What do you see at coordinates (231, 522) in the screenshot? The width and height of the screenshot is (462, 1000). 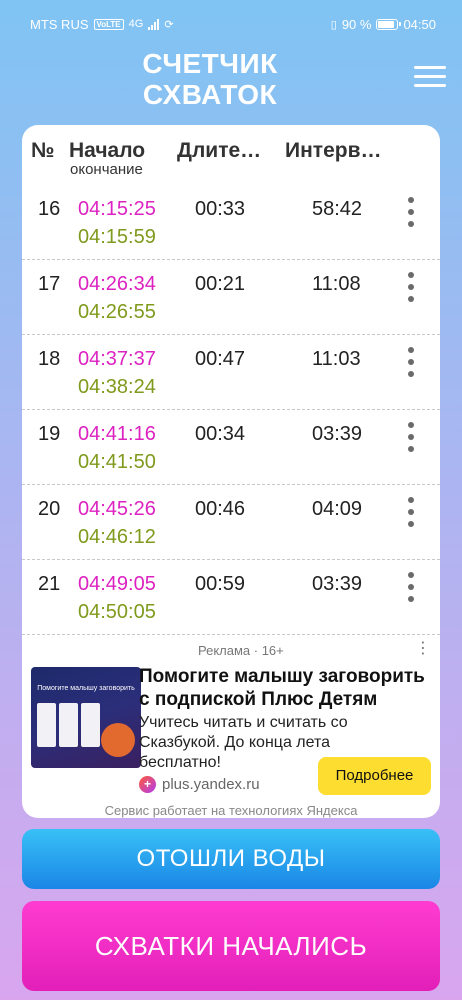 I see `table-row: 20 04:45:26 04:46:12 00:46 04:09` at bounding box center [231, 522].